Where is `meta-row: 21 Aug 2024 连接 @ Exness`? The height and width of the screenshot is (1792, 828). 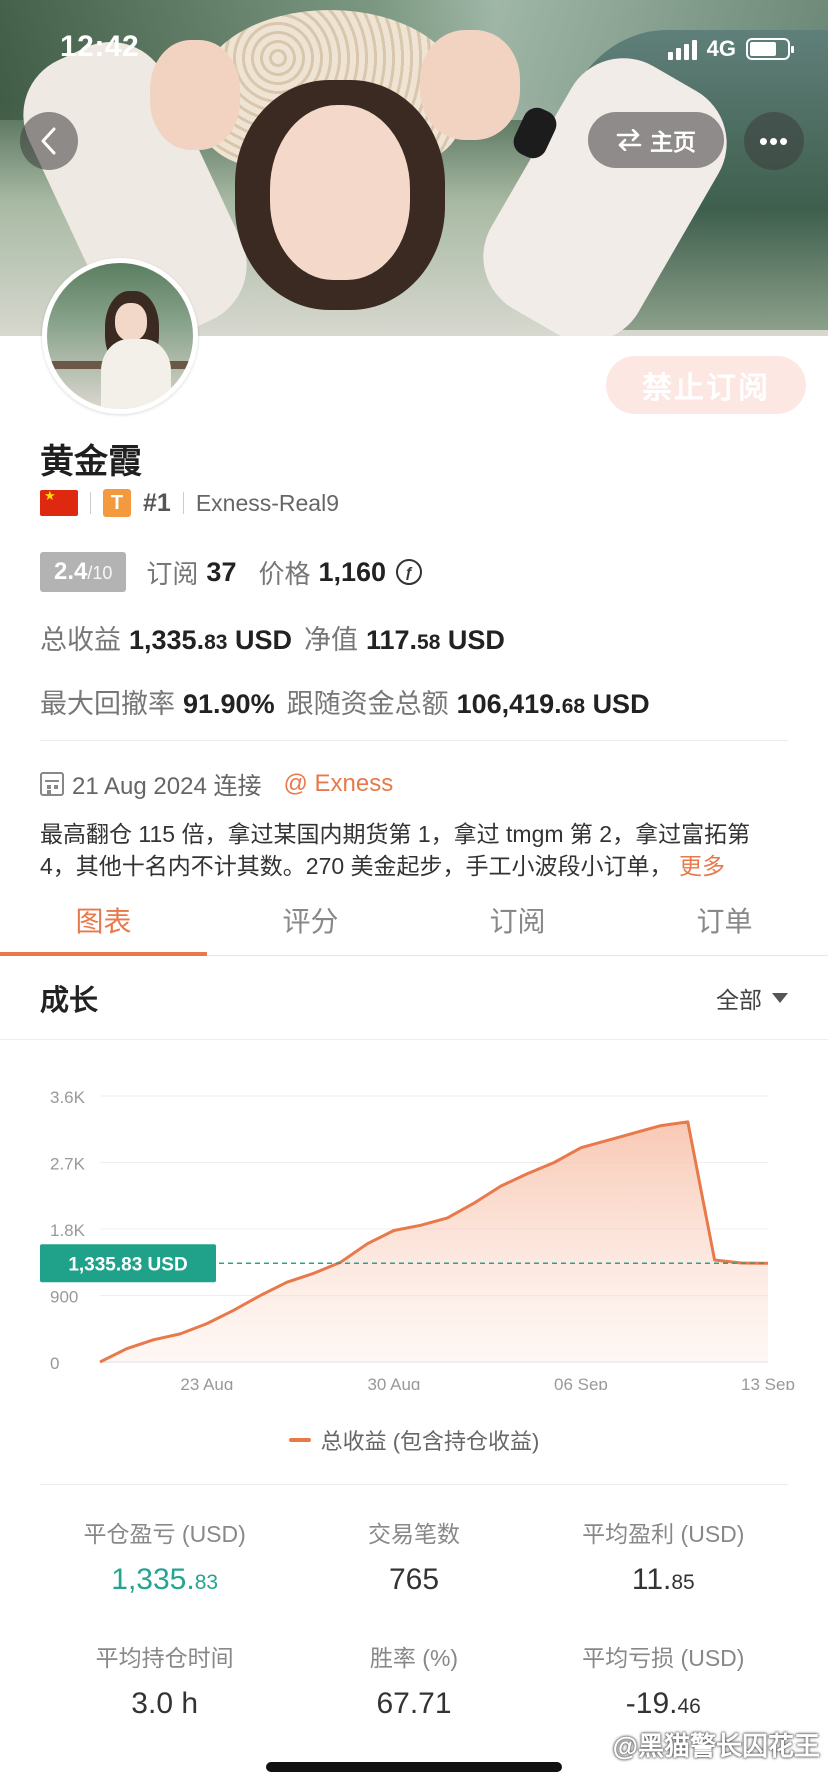 meta-row: 21 Aug 2024 连接 @ Exness is located at coordinates (216, 783).